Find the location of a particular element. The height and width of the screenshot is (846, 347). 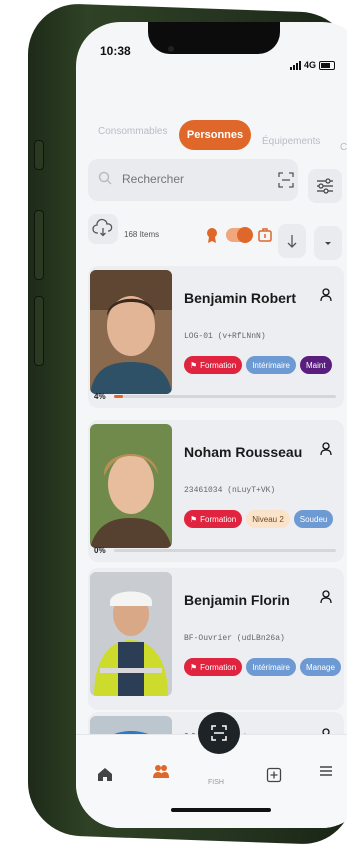

tag-list: ⚑ Formation Niveau 2 Soudeu is located at coordinates (259, 519).